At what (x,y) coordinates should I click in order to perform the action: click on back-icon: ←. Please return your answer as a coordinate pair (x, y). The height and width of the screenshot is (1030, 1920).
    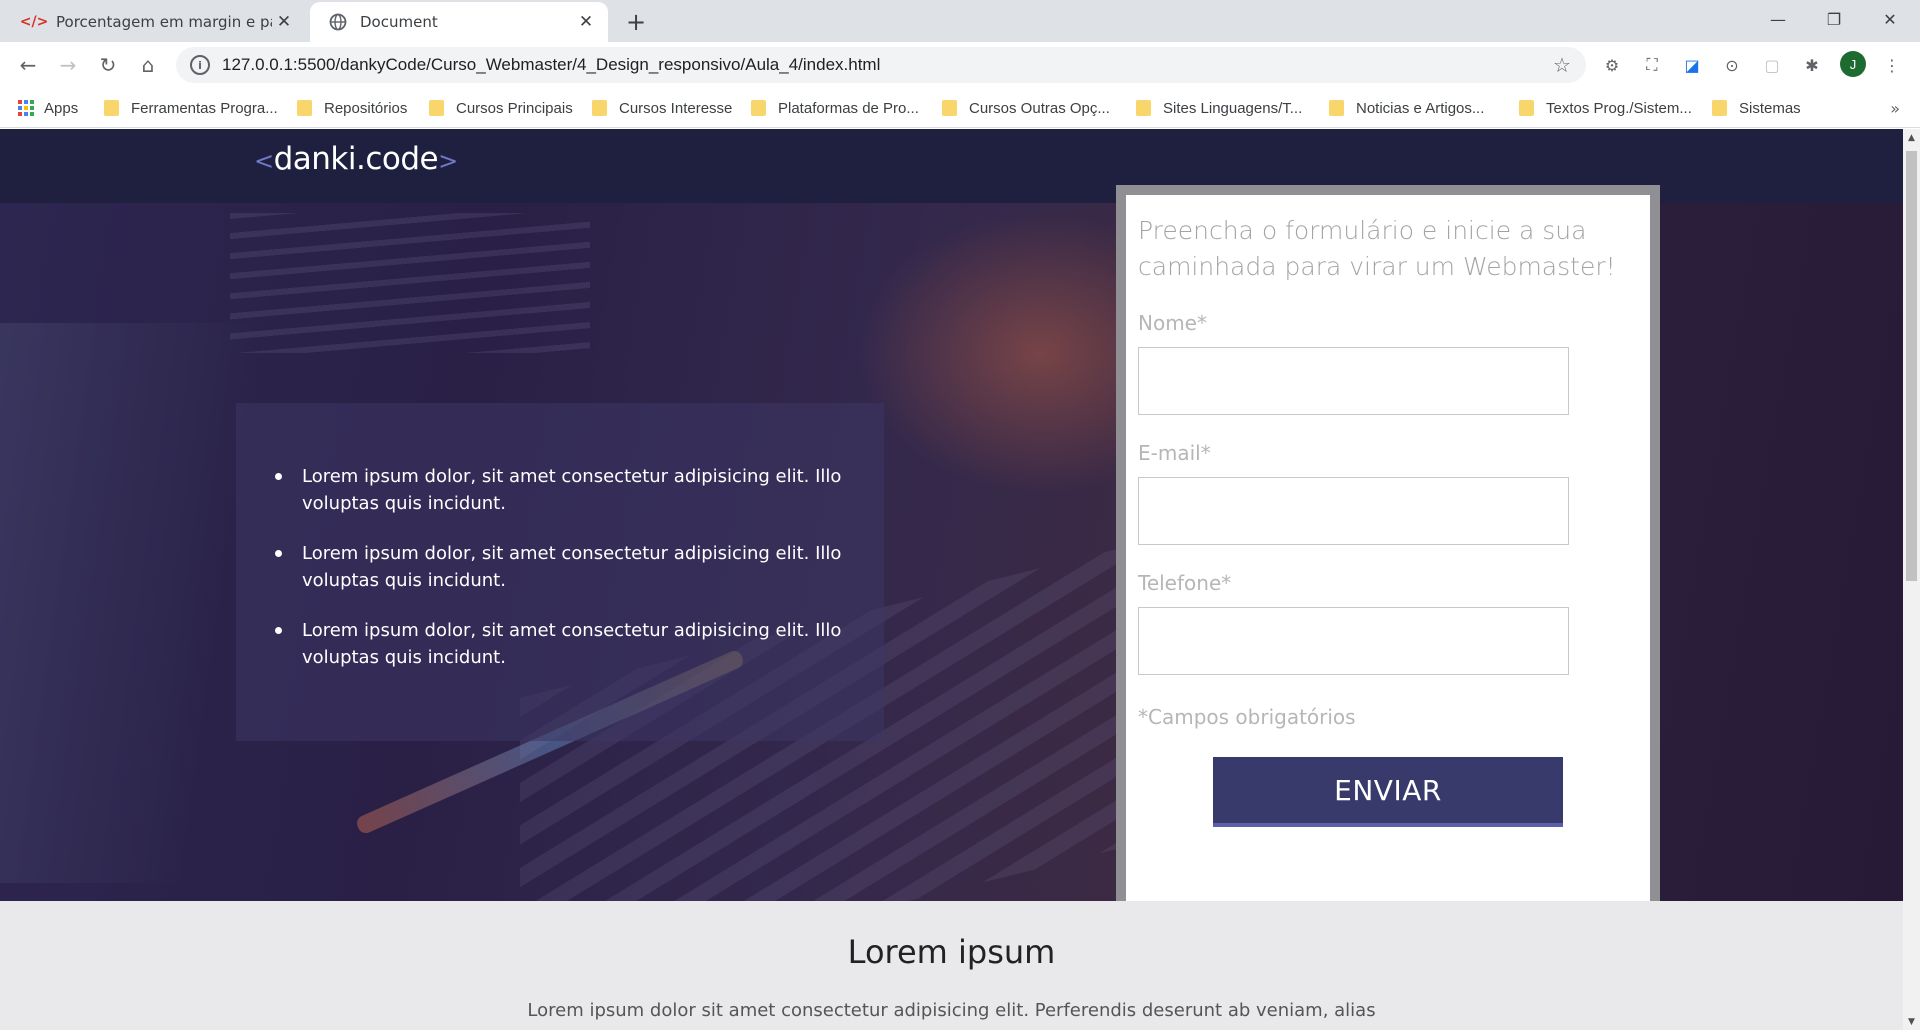
    Looking at the image, I should click on (28, 65).